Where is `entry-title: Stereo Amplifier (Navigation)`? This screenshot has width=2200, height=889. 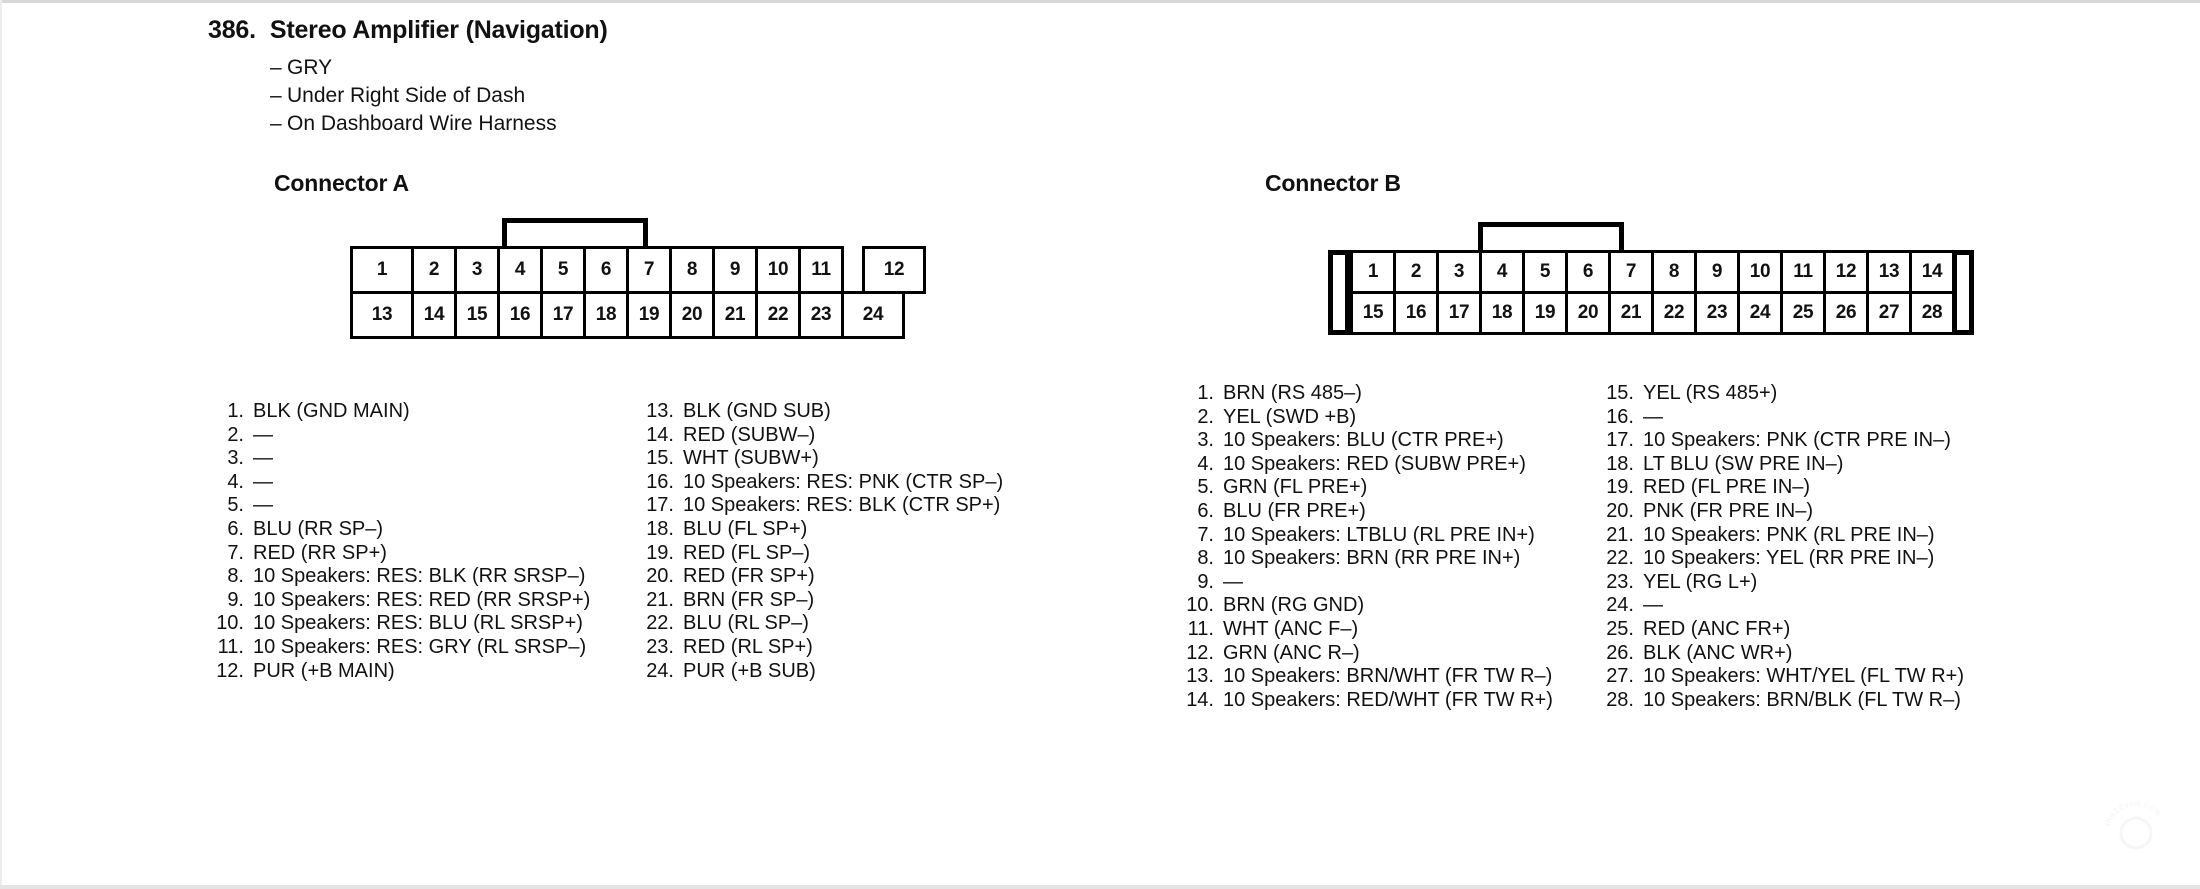
entry-title: Stereo Amplifier (Navigation) is located at coordinates (438, 30).